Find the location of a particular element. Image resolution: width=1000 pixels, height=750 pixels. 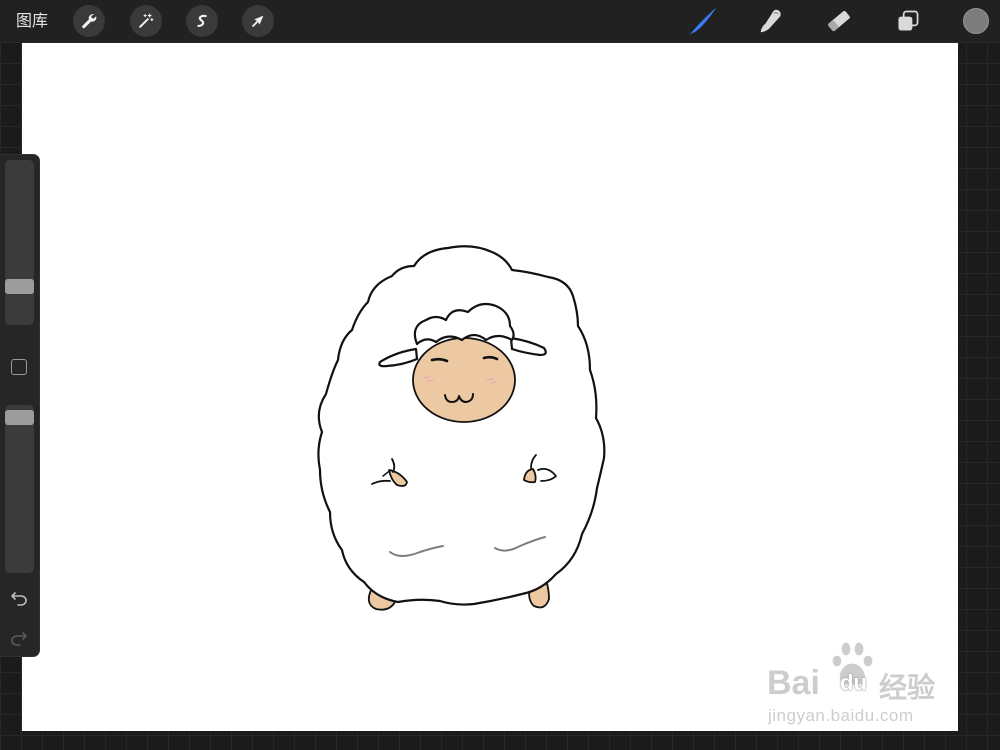

transform-button is located at coordinates (258, 21).